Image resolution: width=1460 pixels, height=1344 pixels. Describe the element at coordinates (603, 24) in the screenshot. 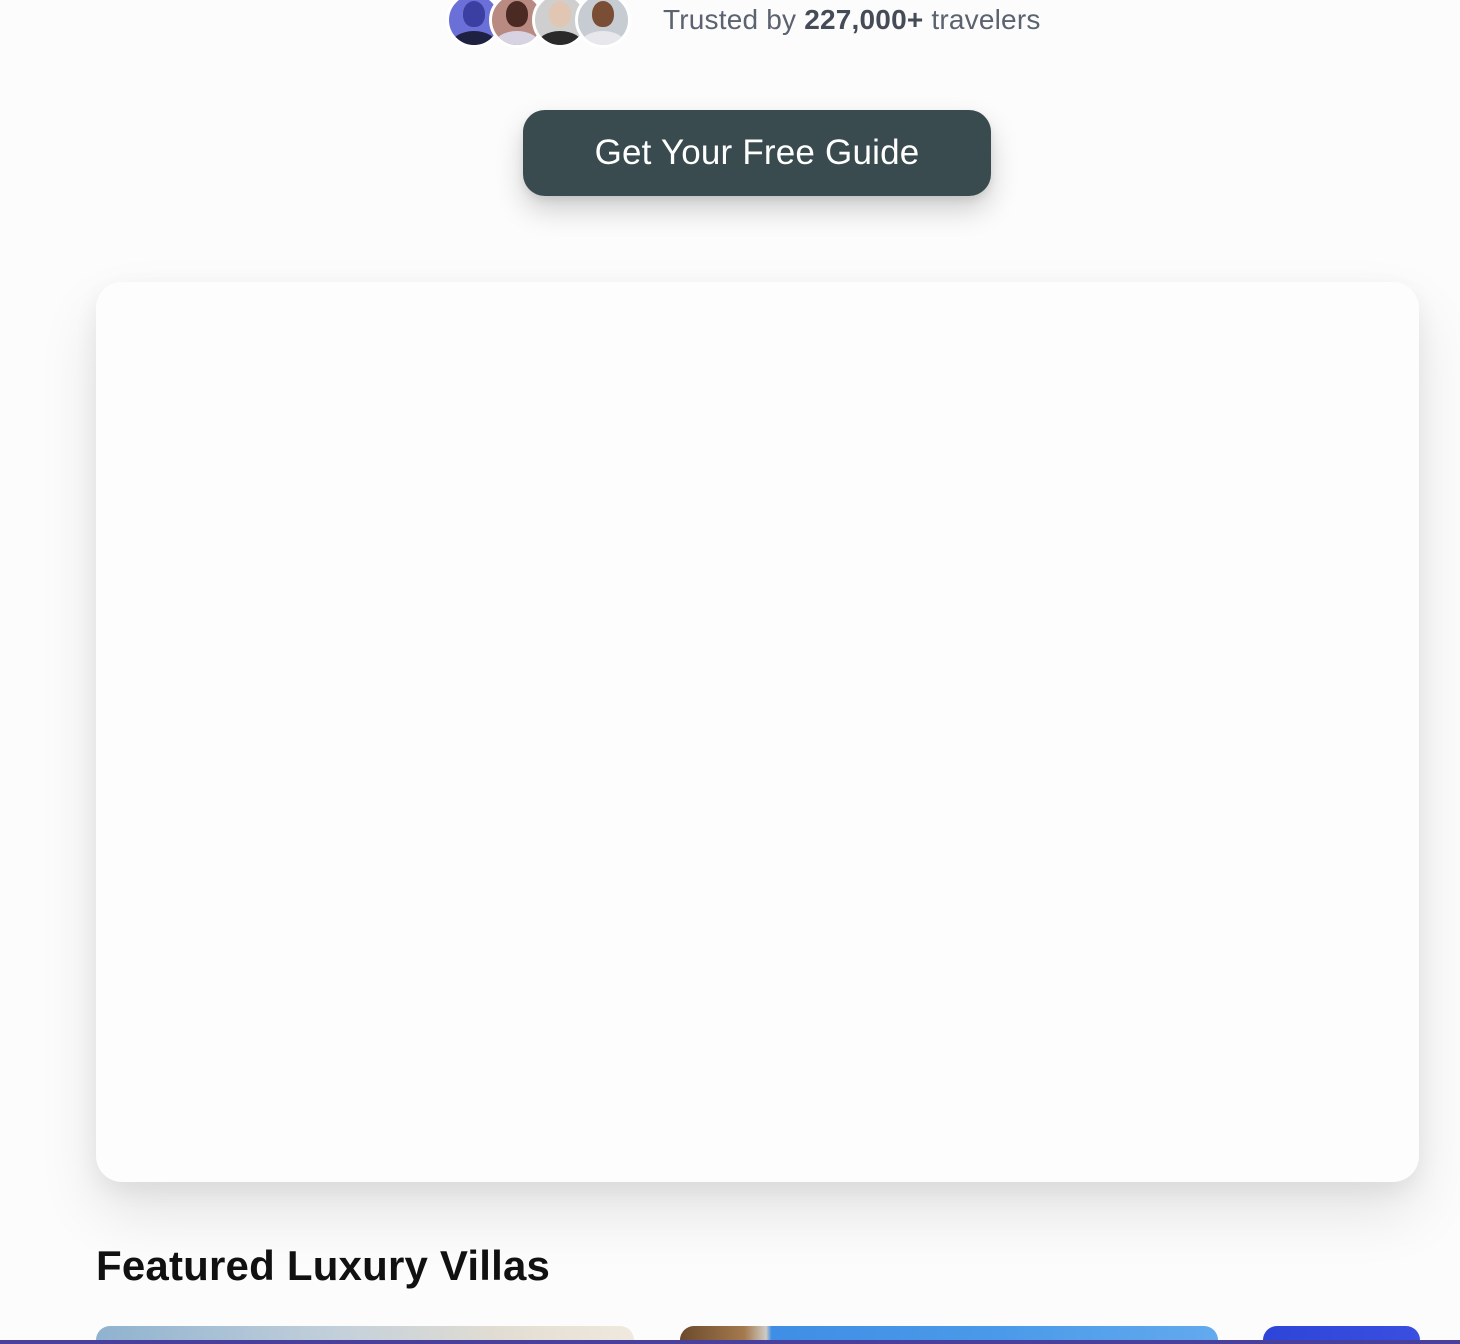

I see `avatar` at that location.